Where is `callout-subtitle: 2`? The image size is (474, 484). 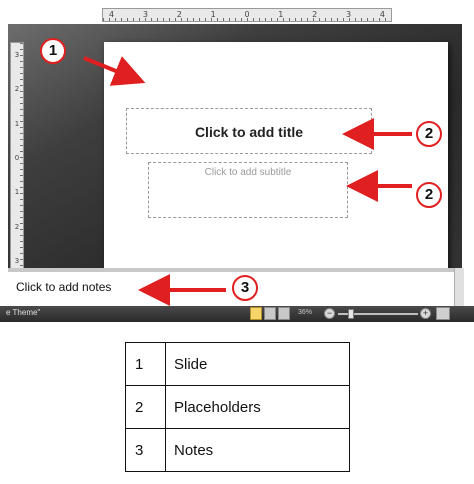 callout-subtitle: 2 is located at coordinates (429, 195).